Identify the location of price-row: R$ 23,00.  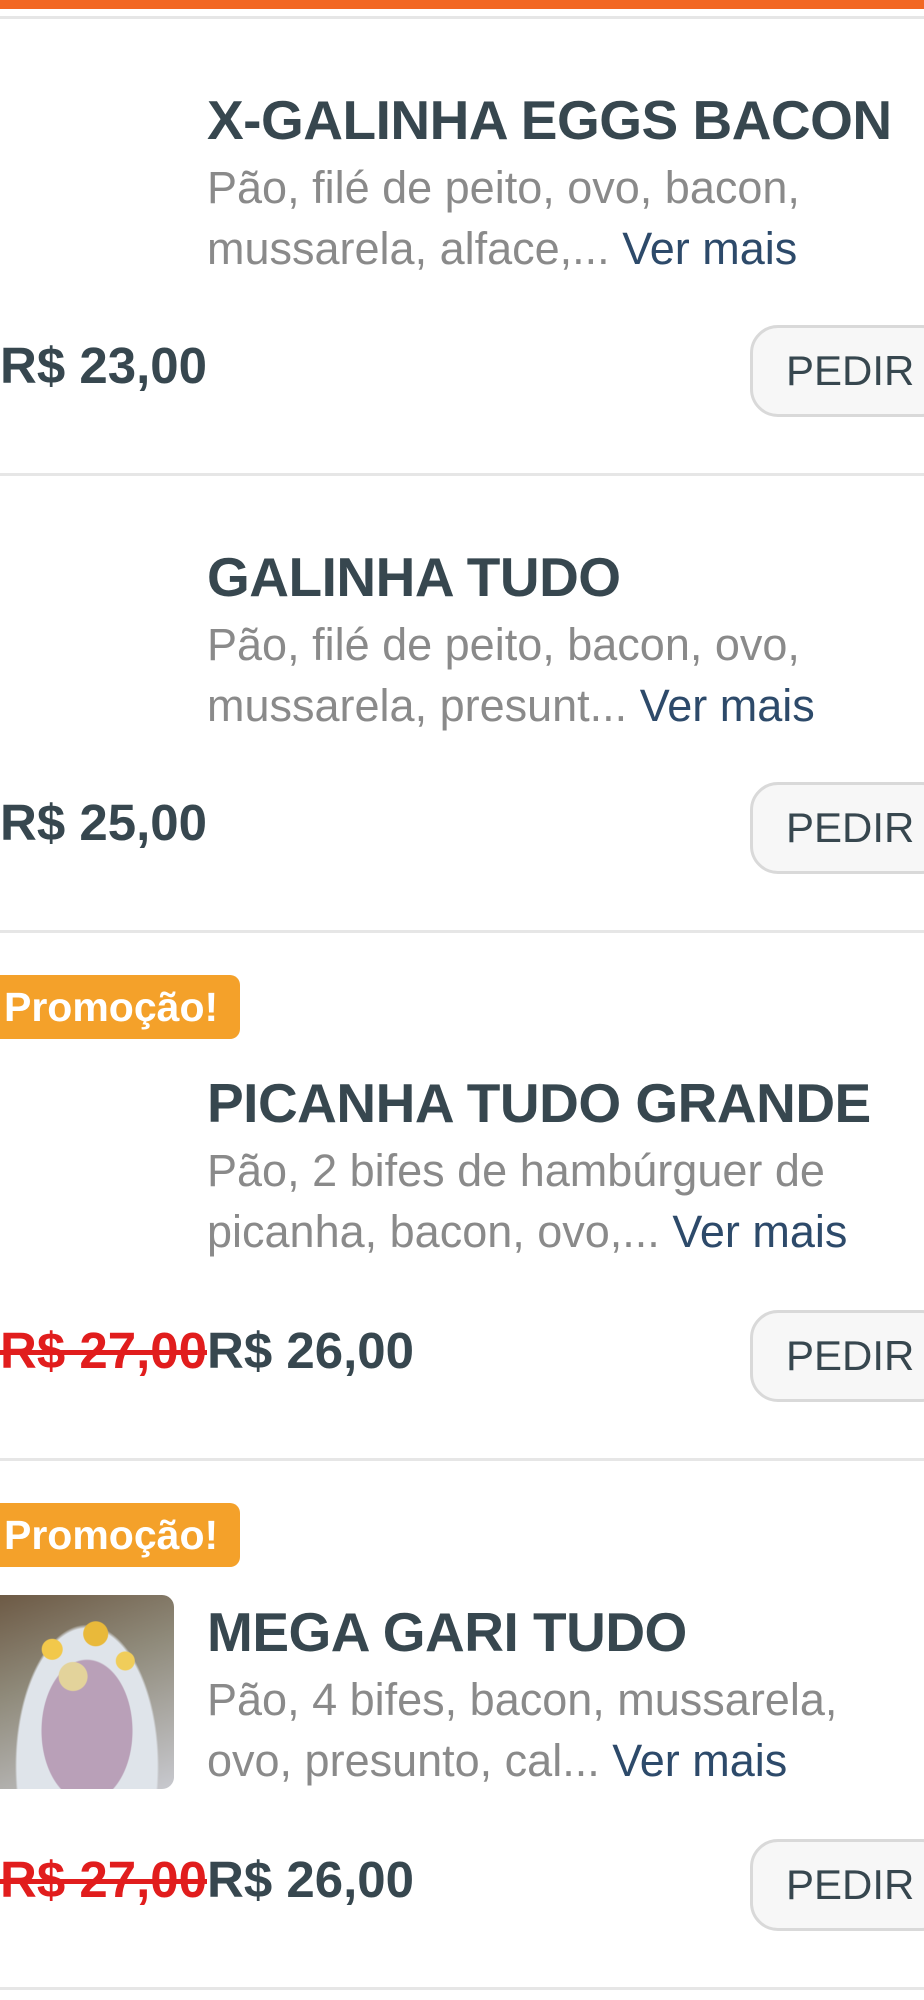
(103, 371).